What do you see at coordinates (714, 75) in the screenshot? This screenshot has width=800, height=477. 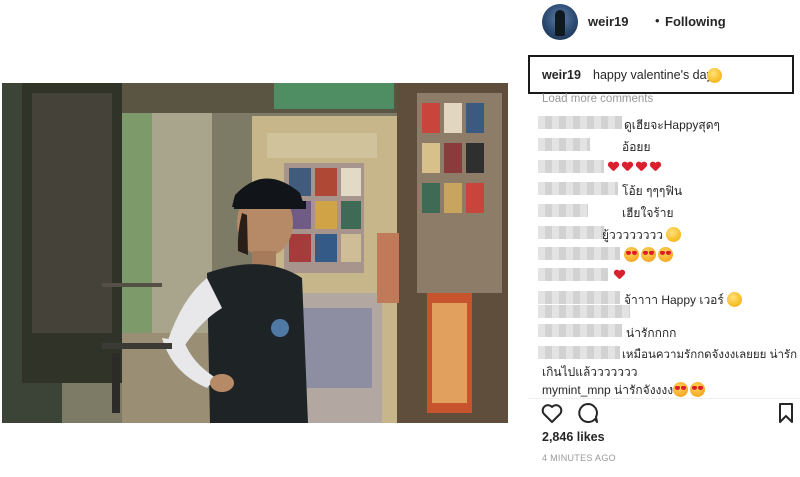 I see `yum-emoji-icon` at bounding box center [714, 75].